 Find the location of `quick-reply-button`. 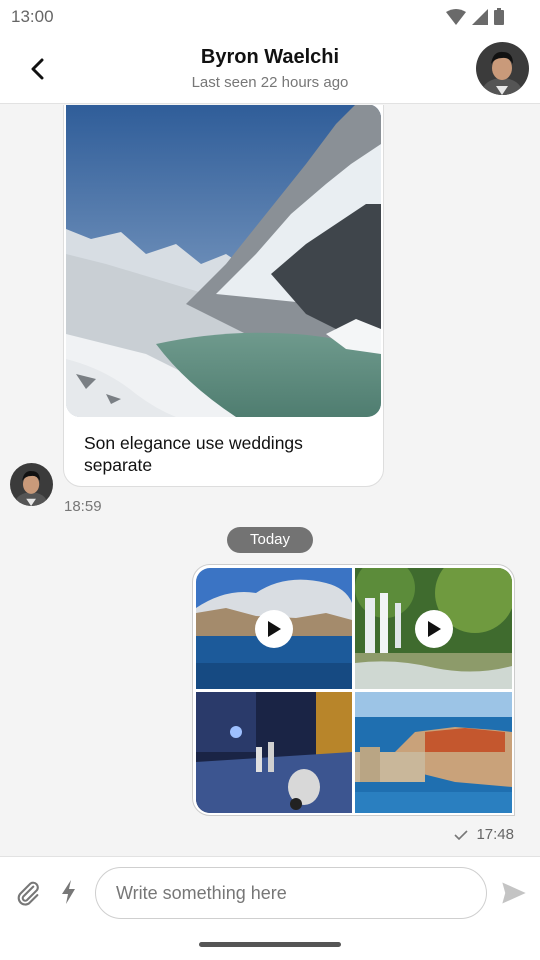

quick-reply-button is located at coordinates (69, 892).